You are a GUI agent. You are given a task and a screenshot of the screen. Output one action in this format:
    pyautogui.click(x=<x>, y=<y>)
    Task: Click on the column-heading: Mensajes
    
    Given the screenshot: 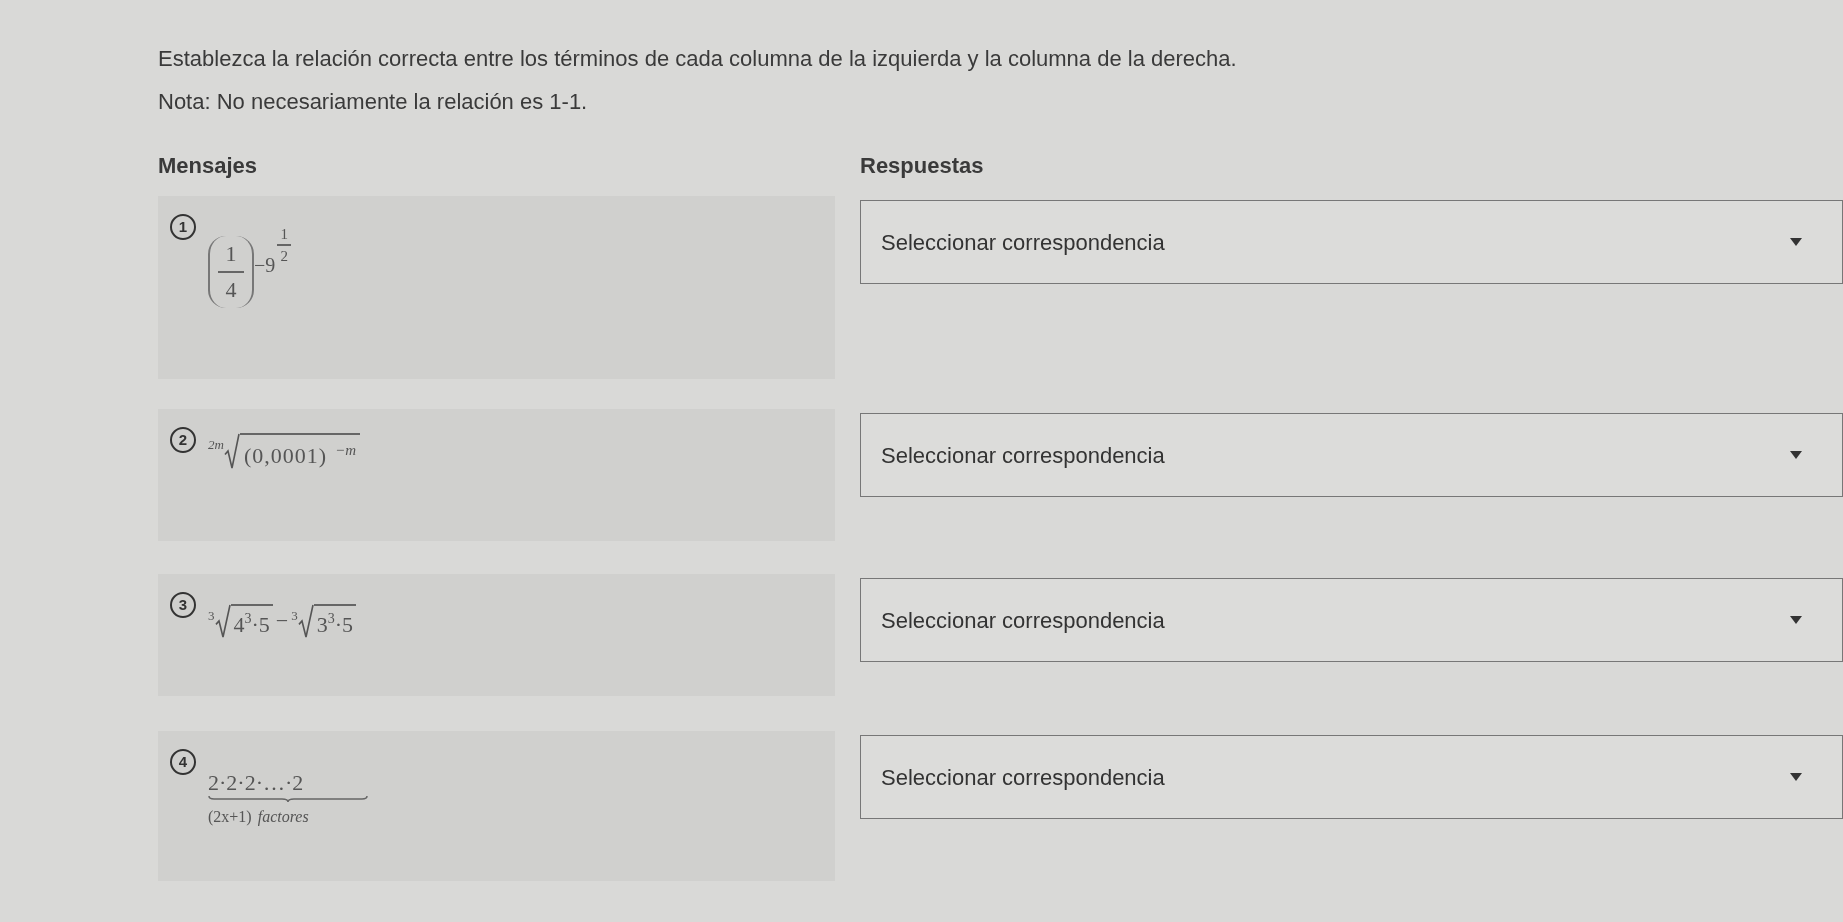 What is the action you would take?
    pyautogui.click(x=208, y=166)
    